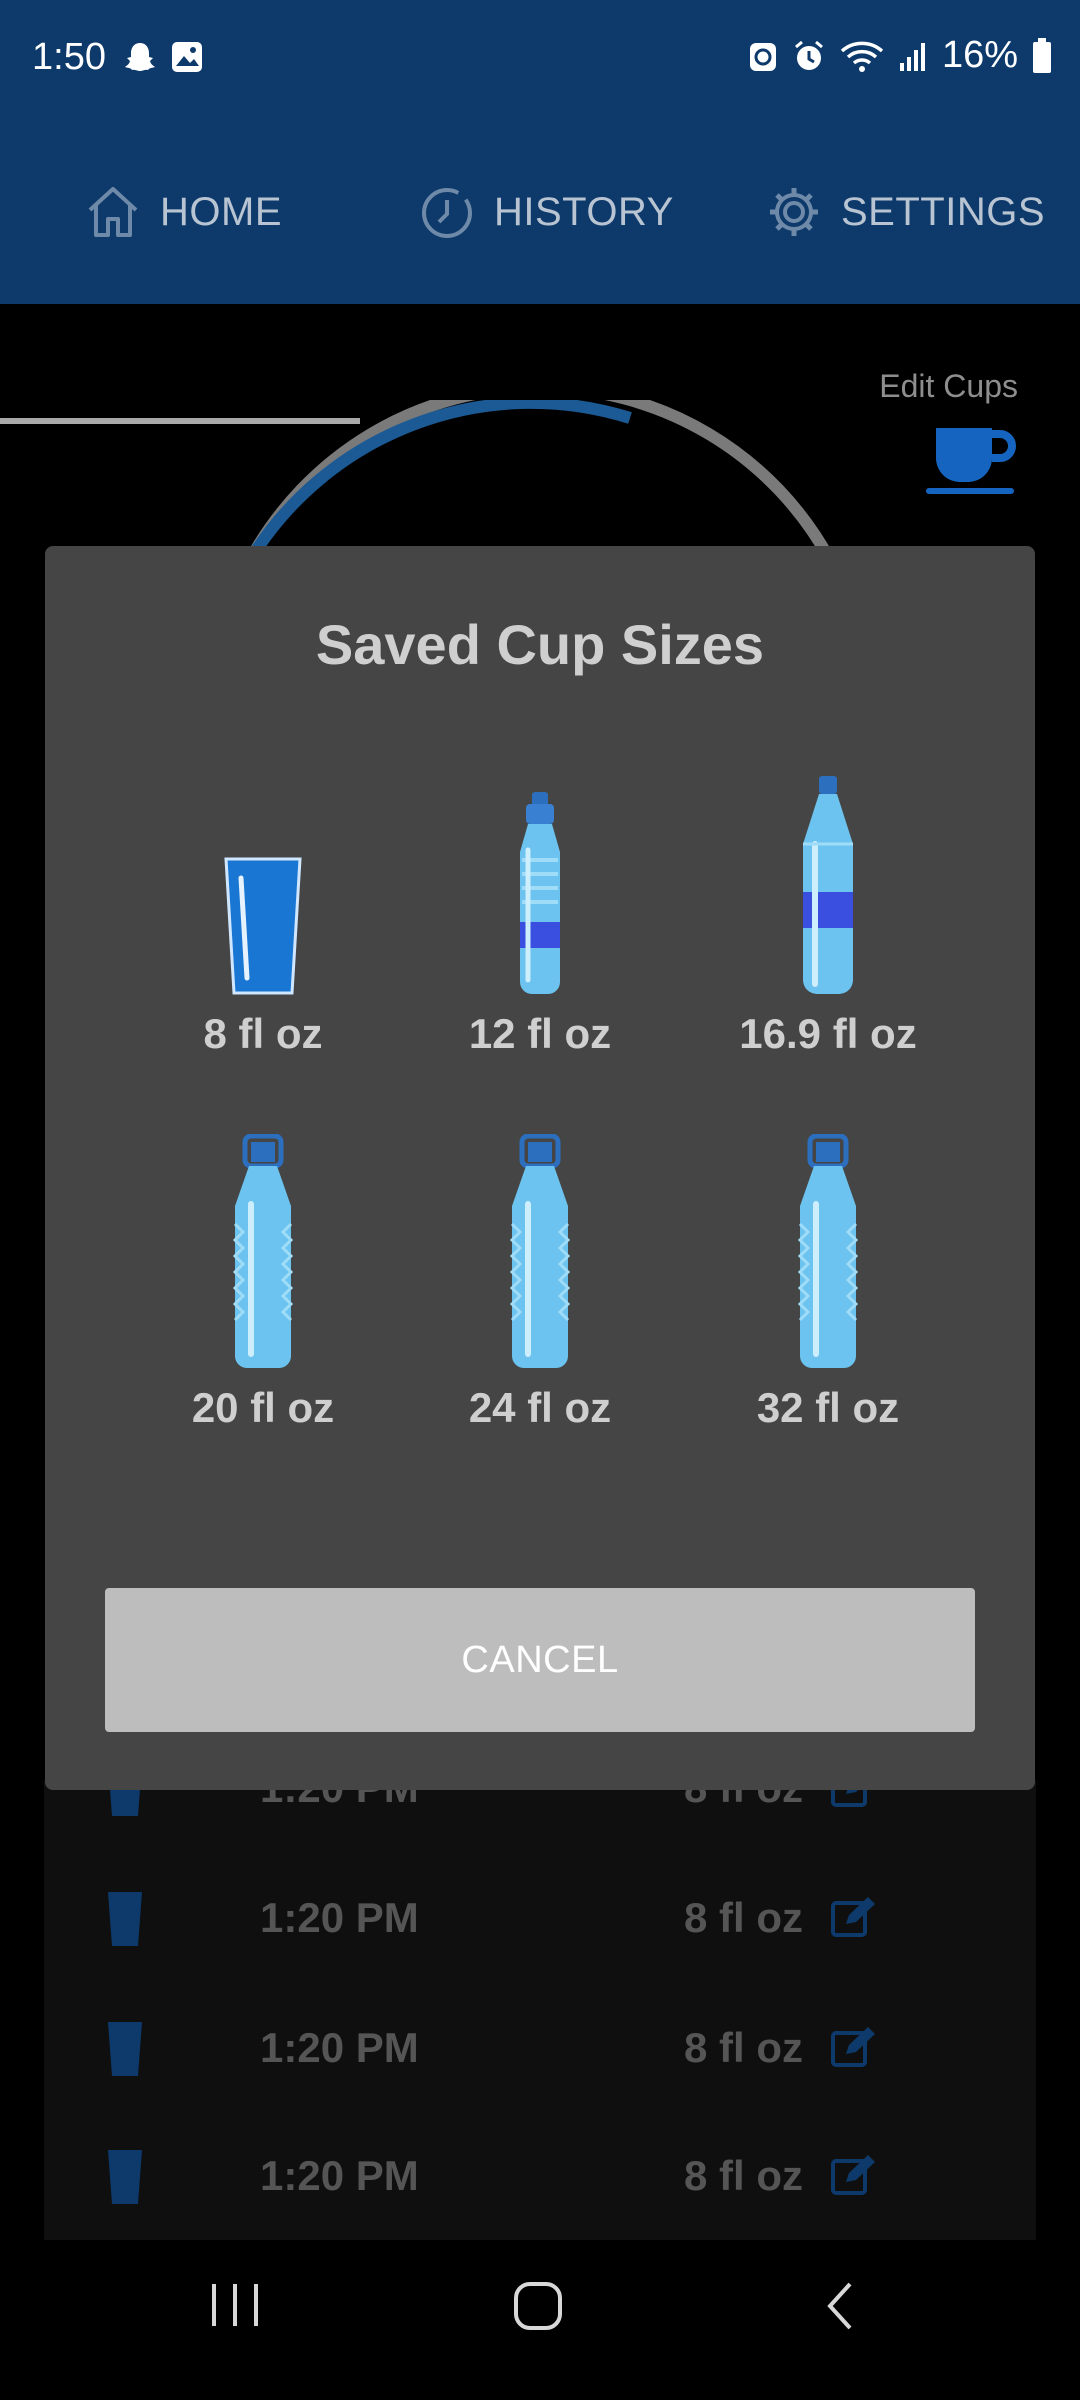  Describe the element at coordinates (113, 212) in the screenshot. I see `home-icon` at that location.